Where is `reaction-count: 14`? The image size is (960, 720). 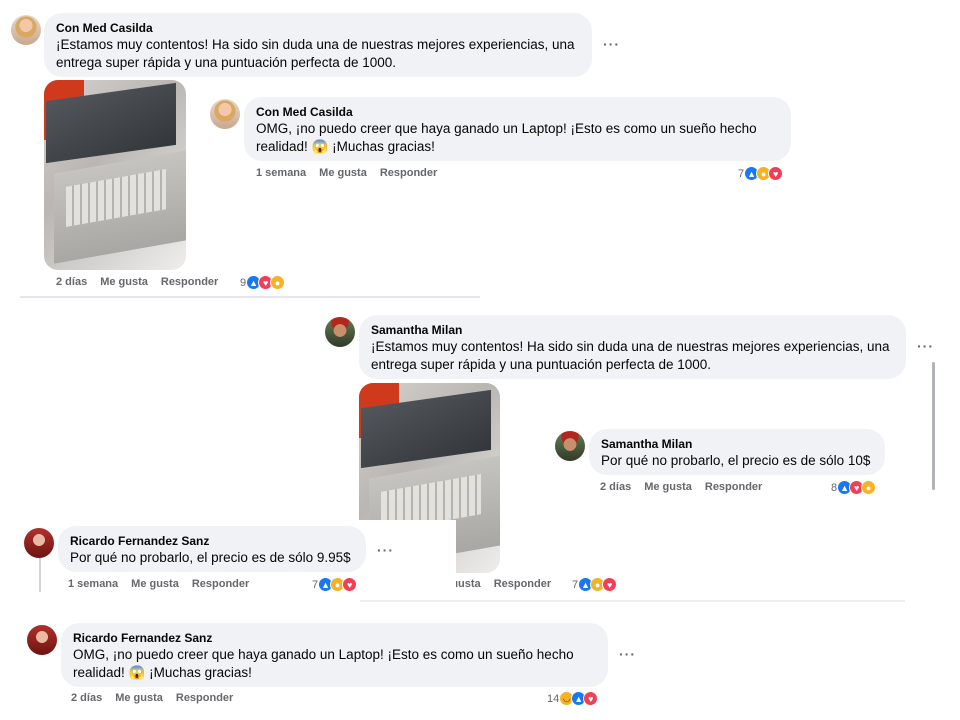 reaction-count: 14 is located at coordinates (553, 698).